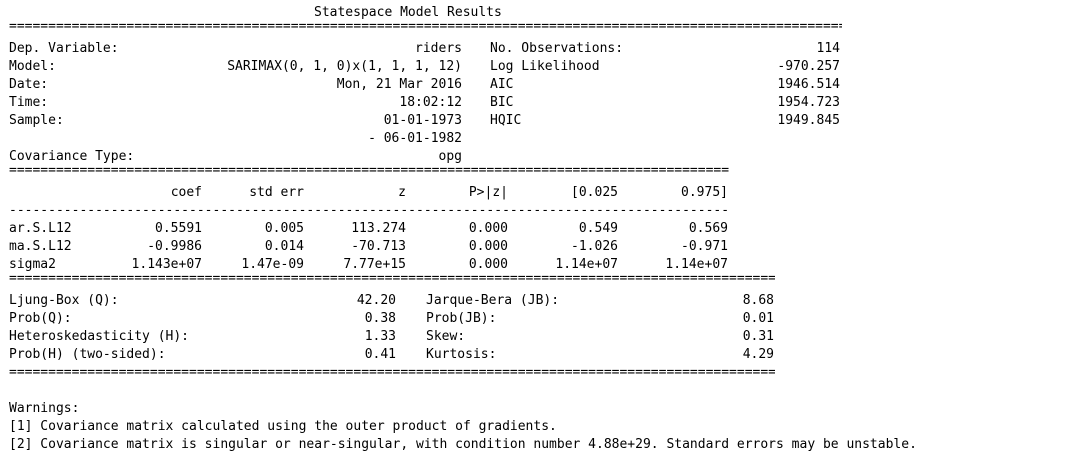 The image size is (1084, 467). I want to click on sample-end-value: - 06-01-1982, so click(415, 138).